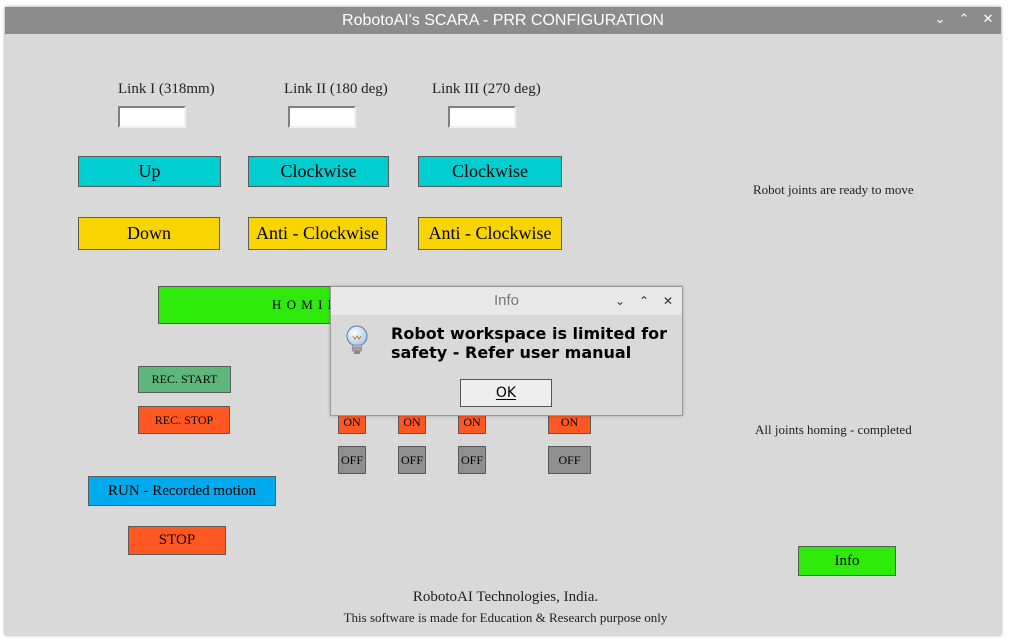  What do you see at coordinates (490, 233) in the screenshot?
I see `link3-anticlockwise-button: Anti - Clockwise` at bounding box center [490, 233].